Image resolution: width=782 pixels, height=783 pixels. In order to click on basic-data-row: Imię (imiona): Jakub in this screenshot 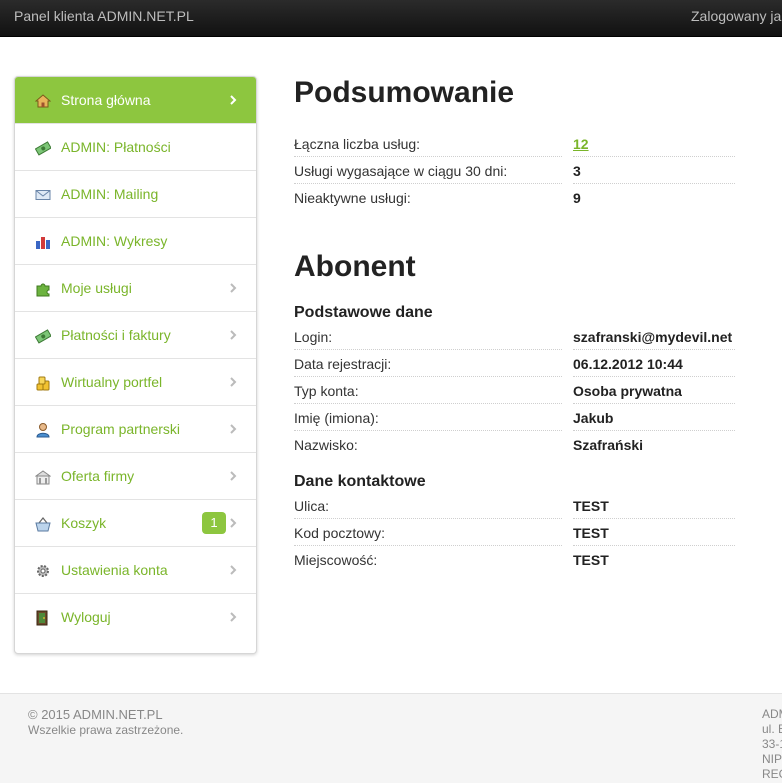, I will do `click(514, 417)`.